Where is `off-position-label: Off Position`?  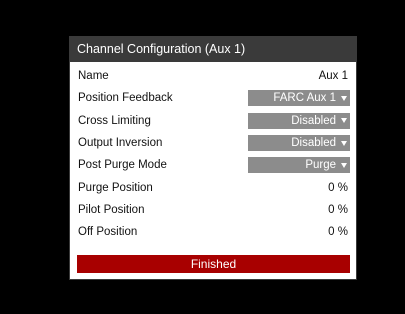
off-position-label: Off Position is located at coordinates (108, 232).